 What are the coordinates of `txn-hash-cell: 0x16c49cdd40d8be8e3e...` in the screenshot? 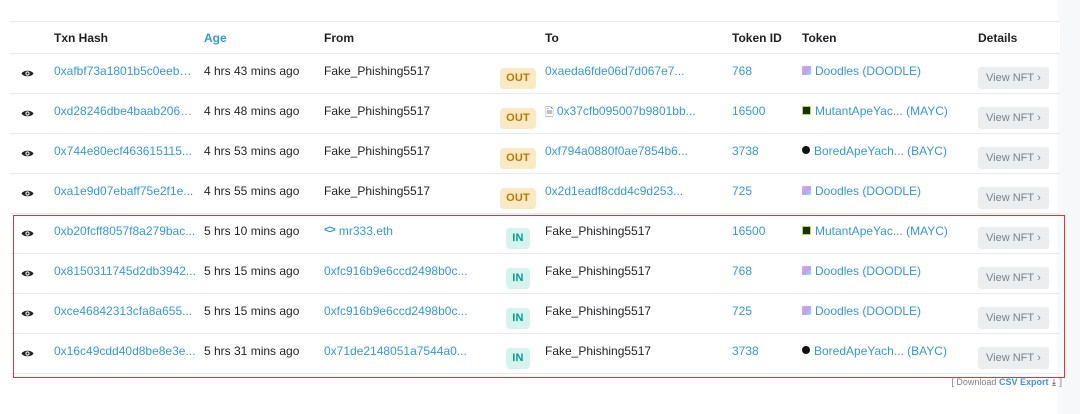 It's located at (125, 353).